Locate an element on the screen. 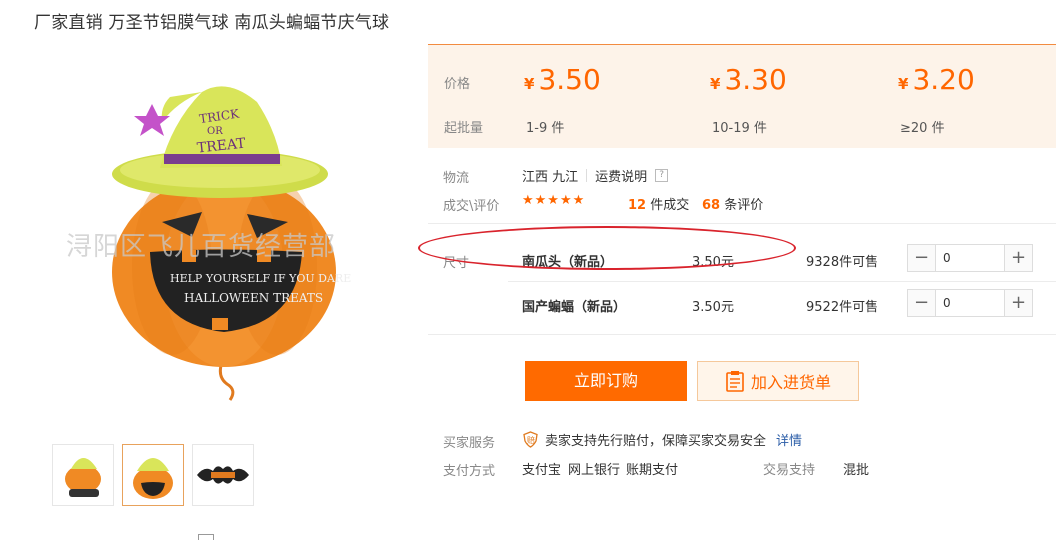  price-tier-2: ¥3.30 is located at coordinates (748, 79).